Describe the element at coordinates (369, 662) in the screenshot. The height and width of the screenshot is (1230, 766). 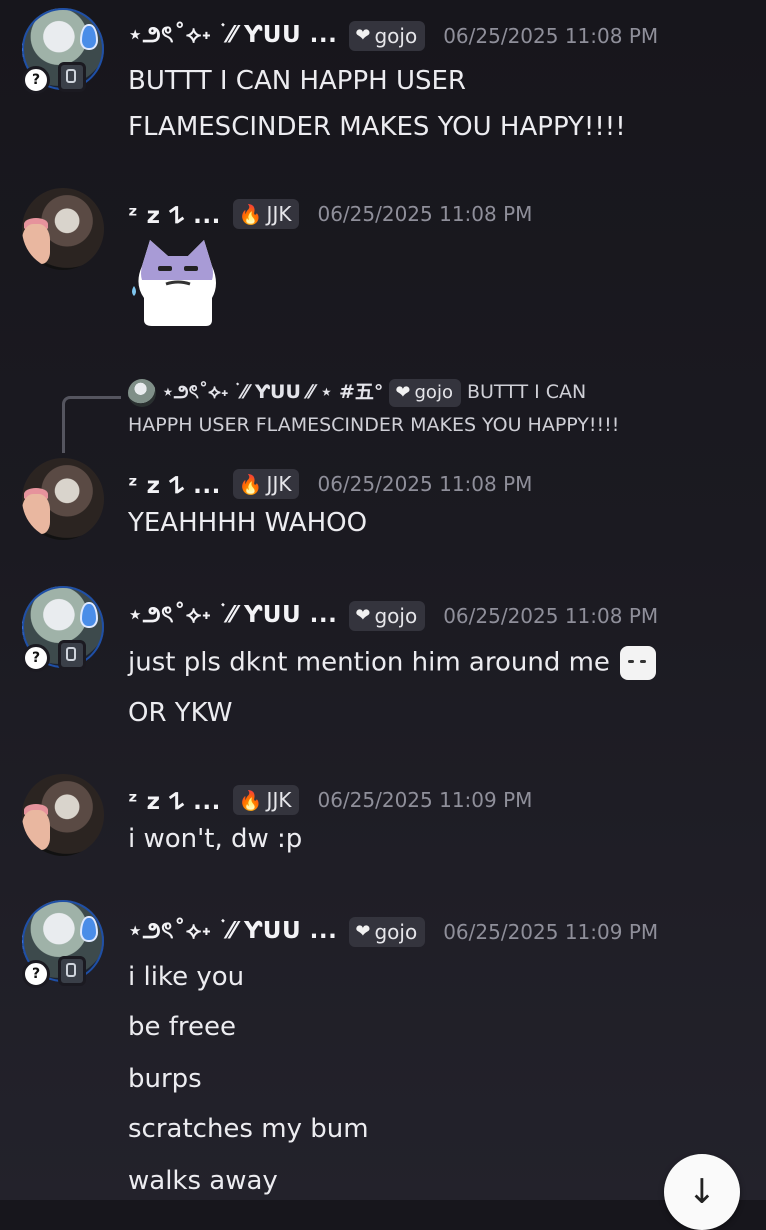
I see `message-text-content: just pls dknt mention him around me` at that location.